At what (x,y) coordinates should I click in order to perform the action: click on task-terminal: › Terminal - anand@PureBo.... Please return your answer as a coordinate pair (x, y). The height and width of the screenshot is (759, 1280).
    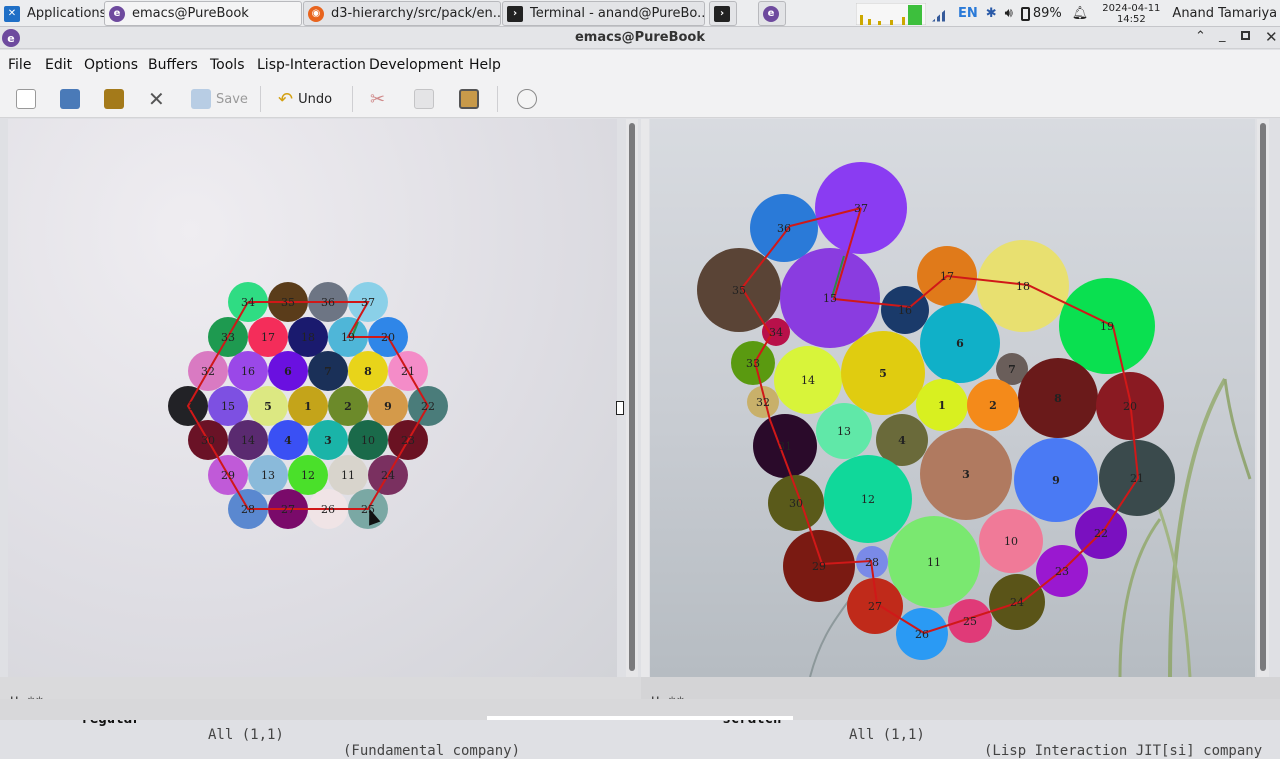
    Looking at the image, I should click on (603, 13).